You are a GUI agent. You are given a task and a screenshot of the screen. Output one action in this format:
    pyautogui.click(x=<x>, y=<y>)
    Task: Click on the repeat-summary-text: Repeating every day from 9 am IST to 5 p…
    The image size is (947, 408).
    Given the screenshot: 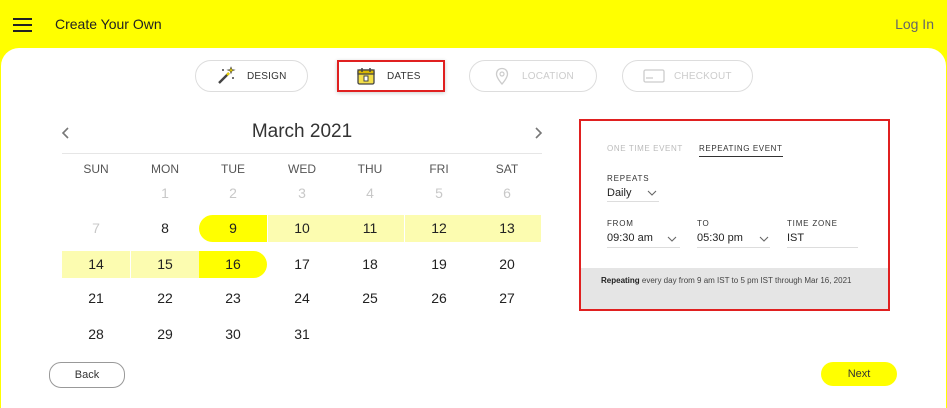 What is the action you would take?
    pyautogui.click(x=736, y=281)
    